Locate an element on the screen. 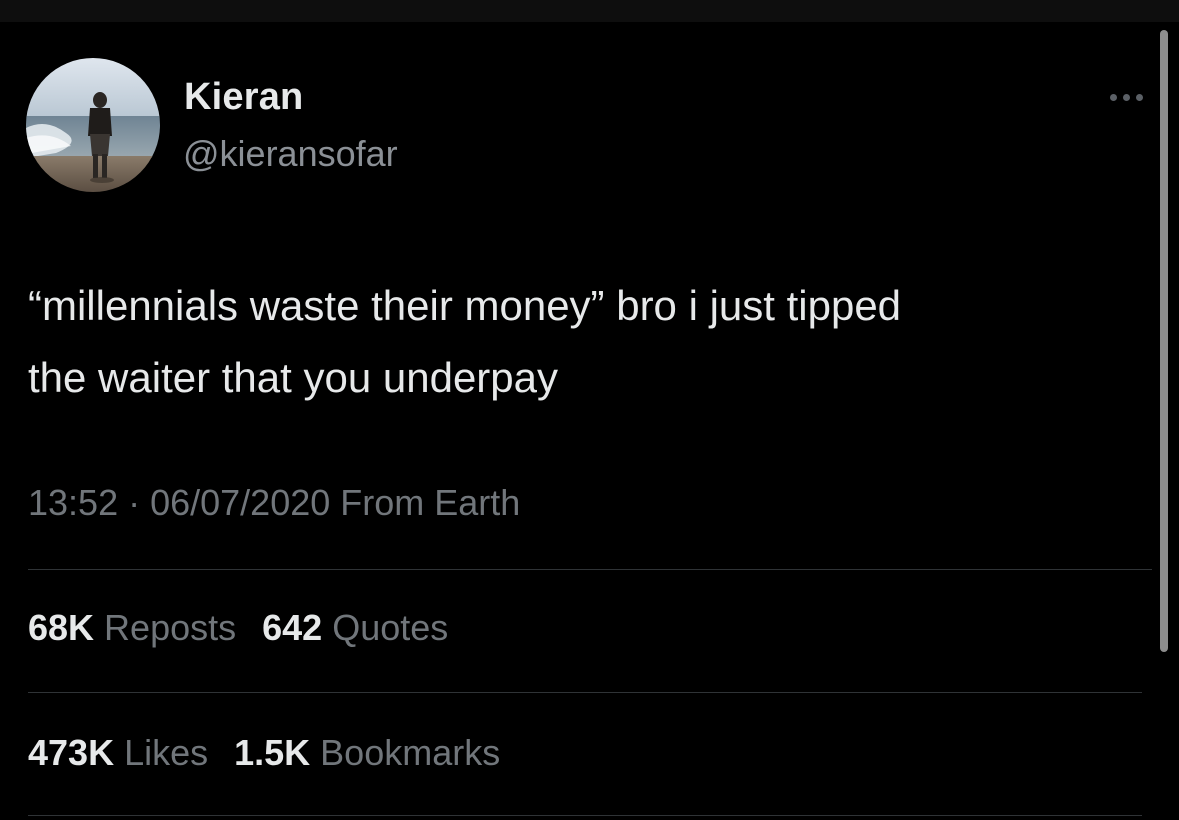 This screenshot has height=820, width=1179. reposts-label: Reposts is located at coordinates (170, 627).